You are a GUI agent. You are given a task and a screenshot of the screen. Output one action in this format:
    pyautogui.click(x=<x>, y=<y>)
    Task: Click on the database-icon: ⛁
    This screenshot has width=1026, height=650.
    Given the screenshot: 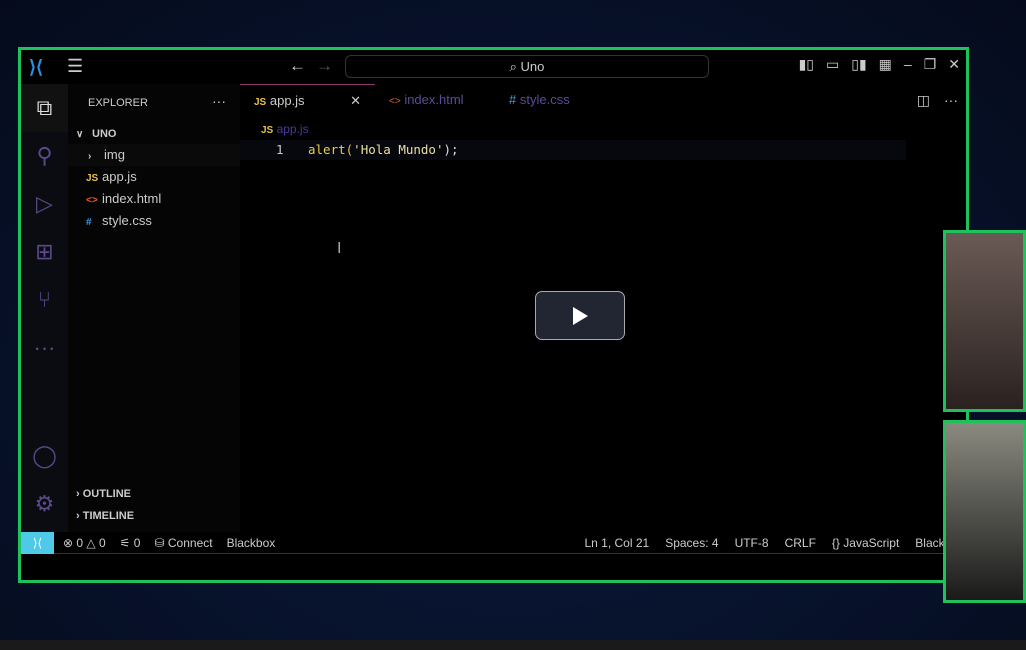 What is the action you would take?
    pyautogui.click(x=159, y=543)
    